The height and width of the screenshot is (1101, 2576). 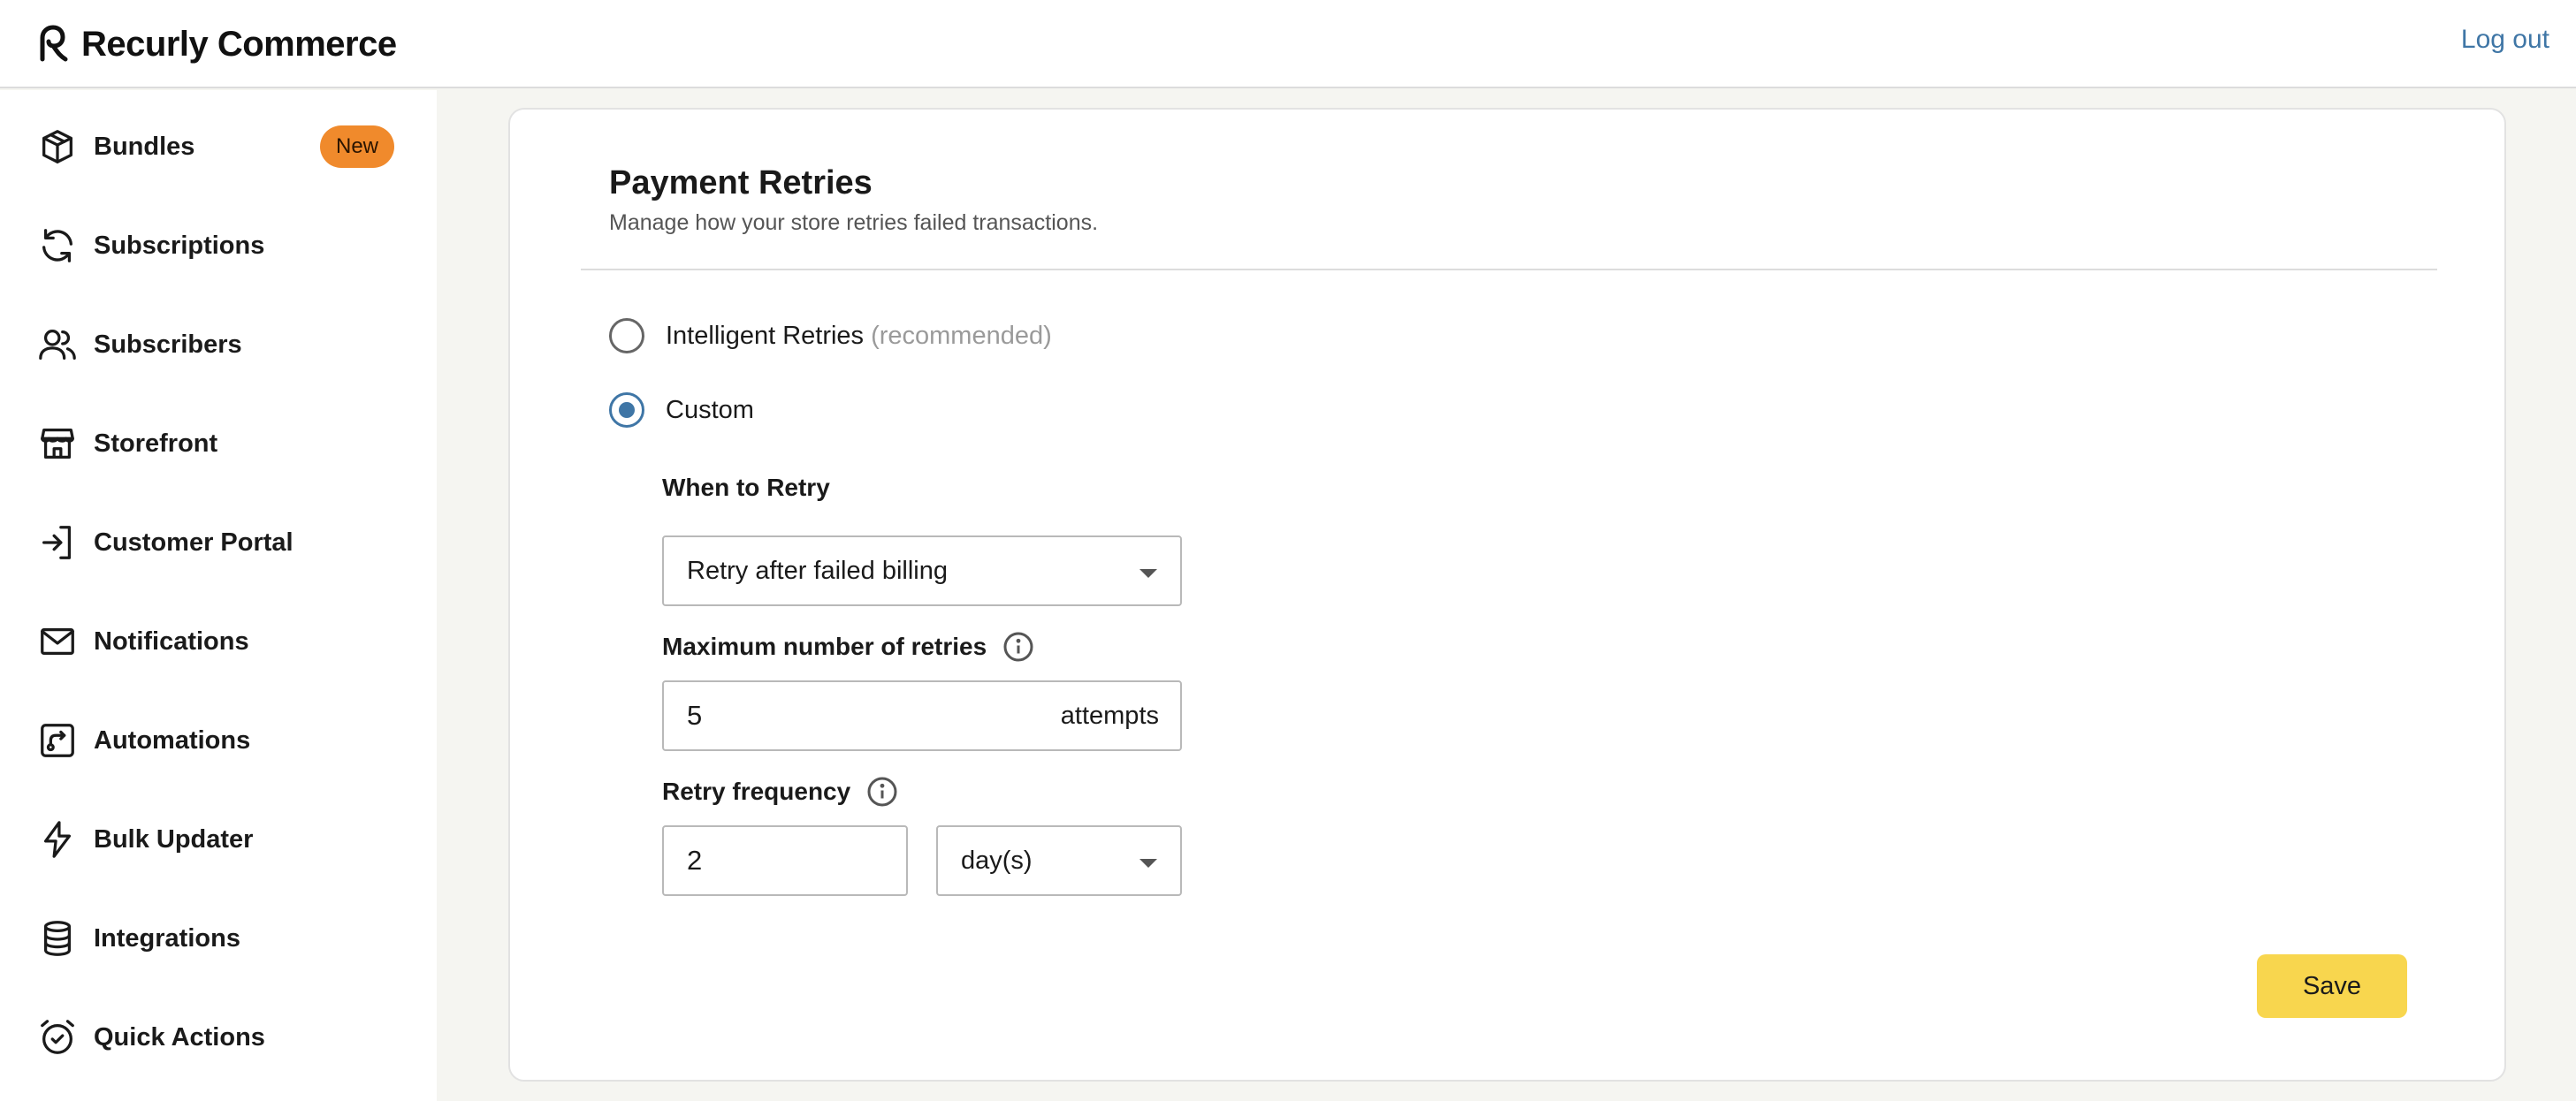 I want to click on sidebar-item-subscriptions: Subscriptions, so click(x=218, y=246).